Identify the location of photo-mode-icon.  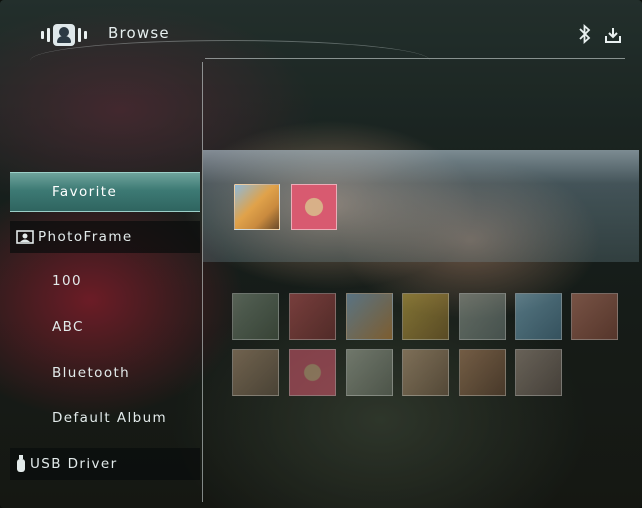
(64, 35).